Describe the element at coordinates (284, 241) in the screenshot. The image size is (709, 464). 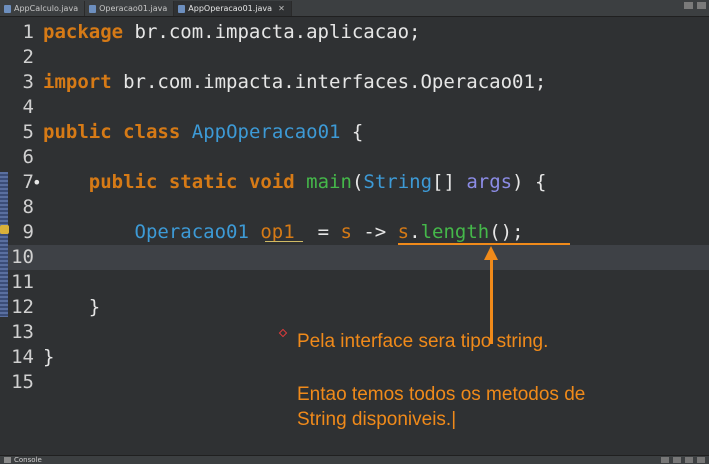
I see `warning-underline` at that location.